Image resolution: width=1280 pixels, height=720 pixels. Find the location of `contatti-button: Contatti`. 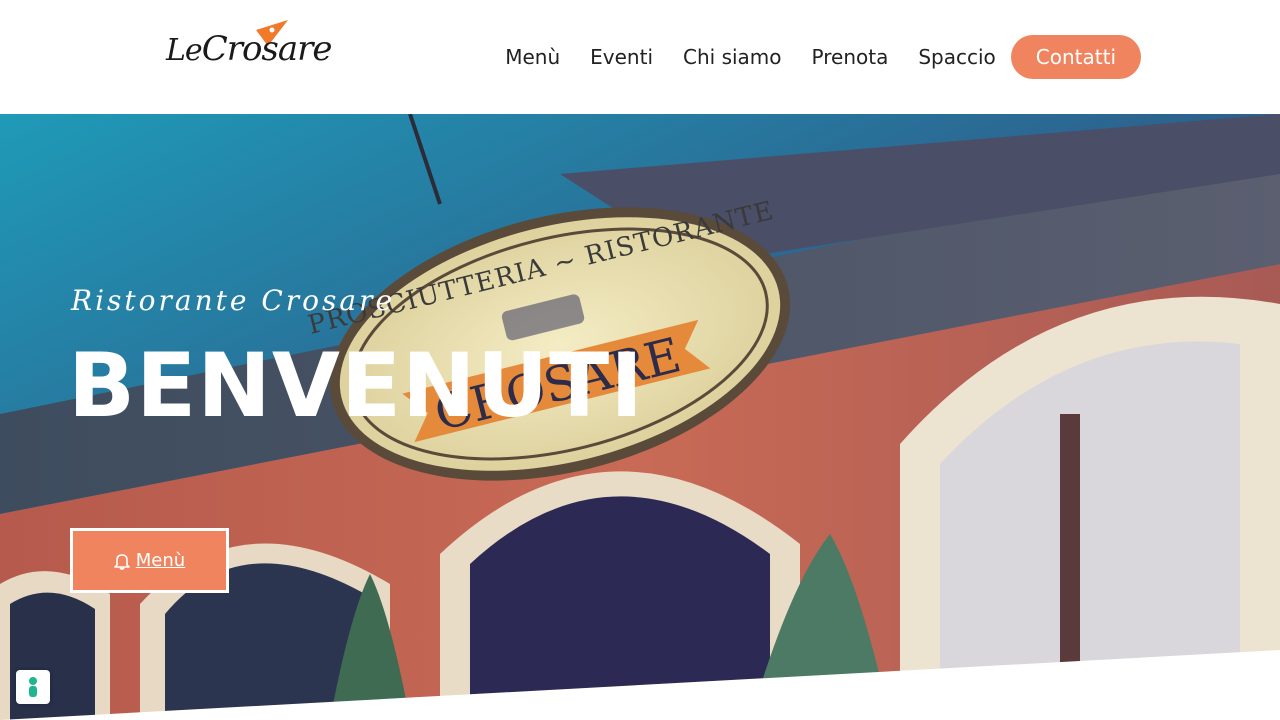

contatti-button: Contatti is located at coordinates (1075, 57).